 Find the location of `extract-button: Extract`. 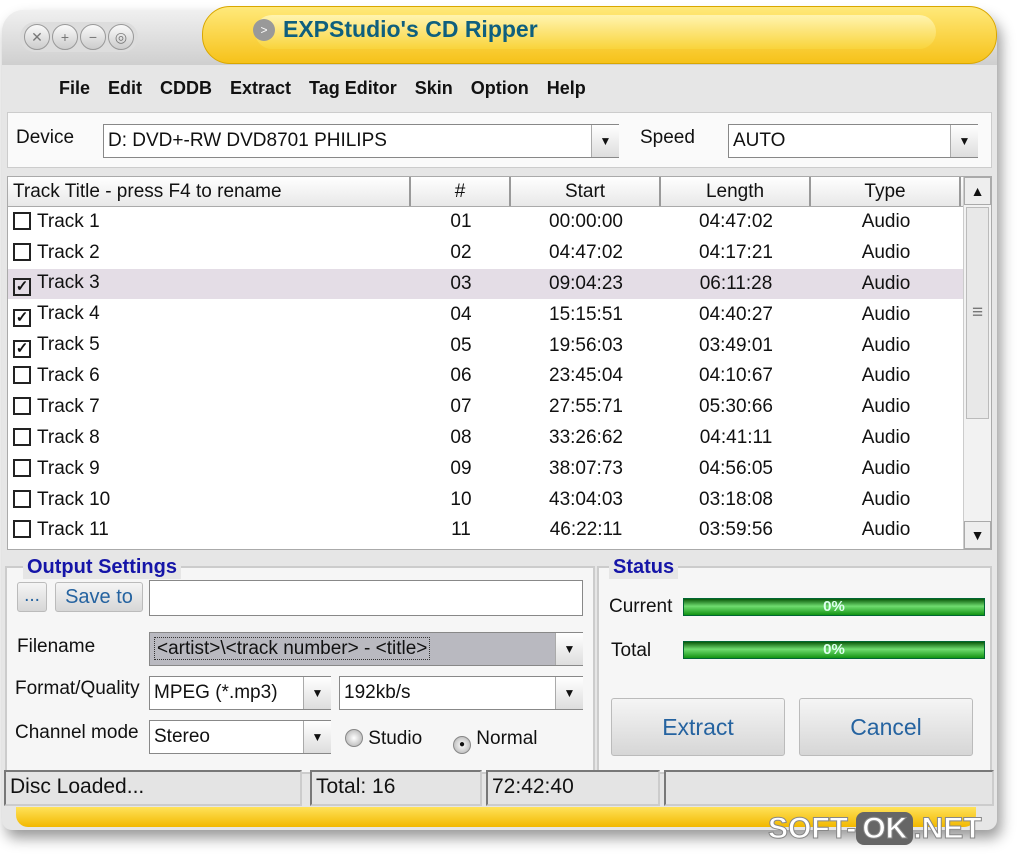

extract-button: Extract is located at coordinates (698, 727).